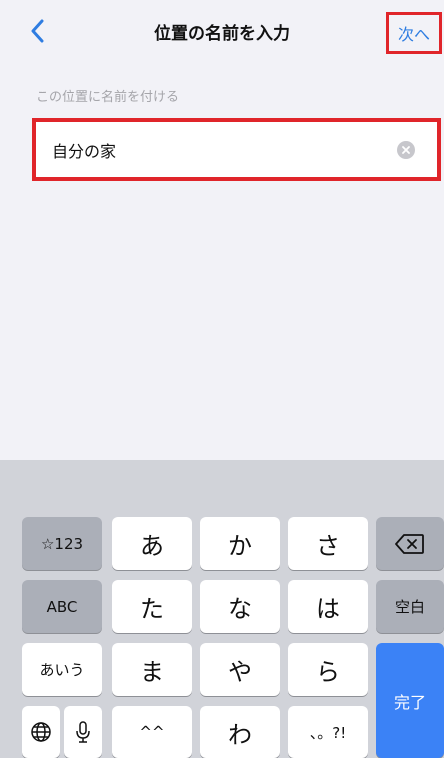  Describe the element at coordinates (84, 151) in the screenshot. I see `location-name-value: 自分の家` at that location.